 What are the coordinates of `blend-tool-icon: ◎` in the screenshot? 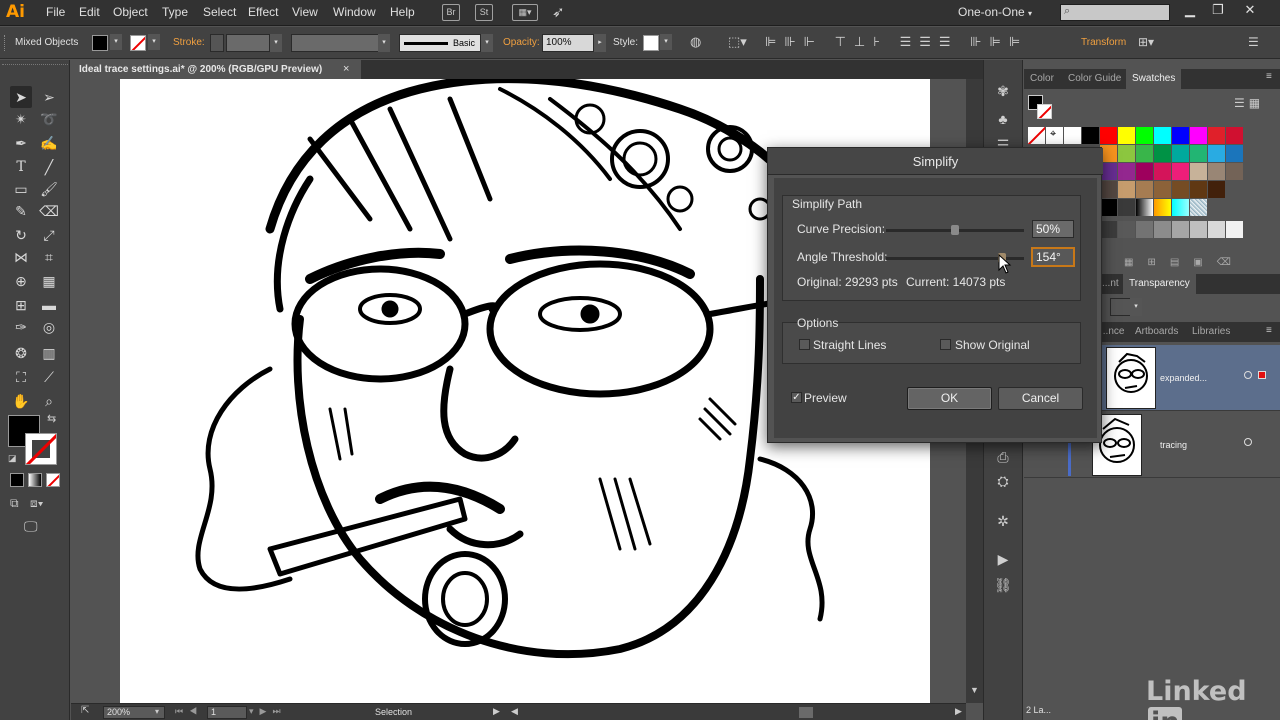 It's located at (49, 327).